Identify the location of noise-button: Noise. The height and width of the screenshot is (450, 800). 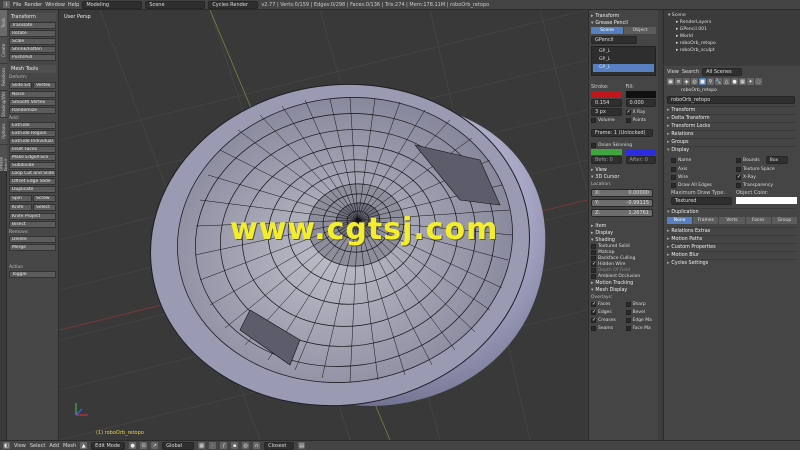
(32, 94).